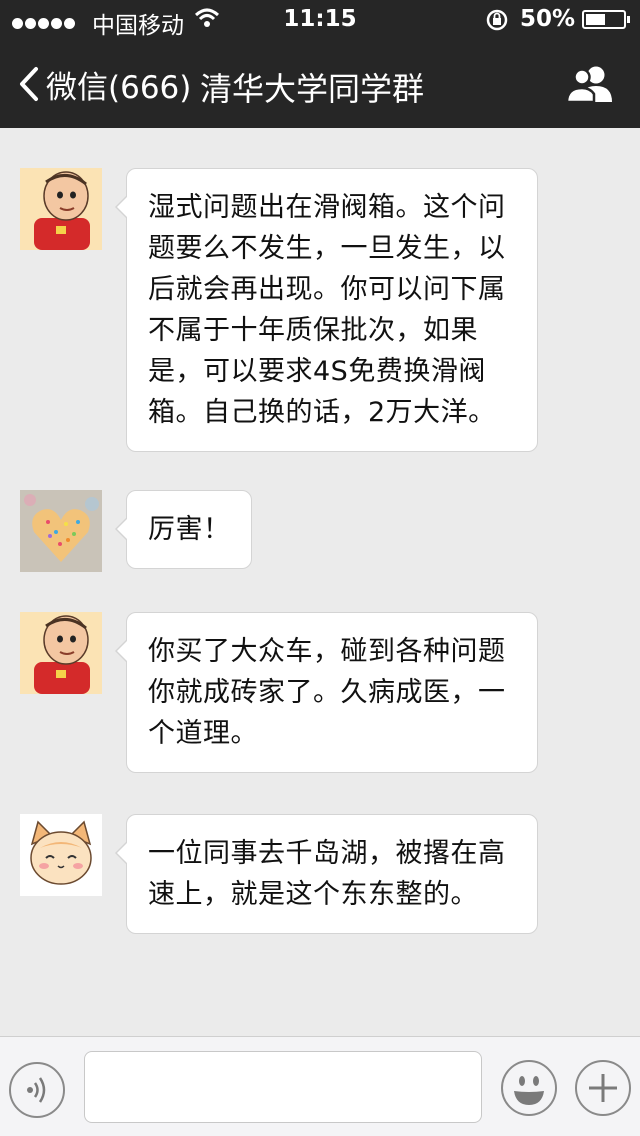 The image size is (640, 1136). Describe the element at coordinates (326, 692) in the screenshot. I see `message-bubble: 你买了大众车，碰到各种问题你就成砖家了。久病成医，一个道理。` at that location.